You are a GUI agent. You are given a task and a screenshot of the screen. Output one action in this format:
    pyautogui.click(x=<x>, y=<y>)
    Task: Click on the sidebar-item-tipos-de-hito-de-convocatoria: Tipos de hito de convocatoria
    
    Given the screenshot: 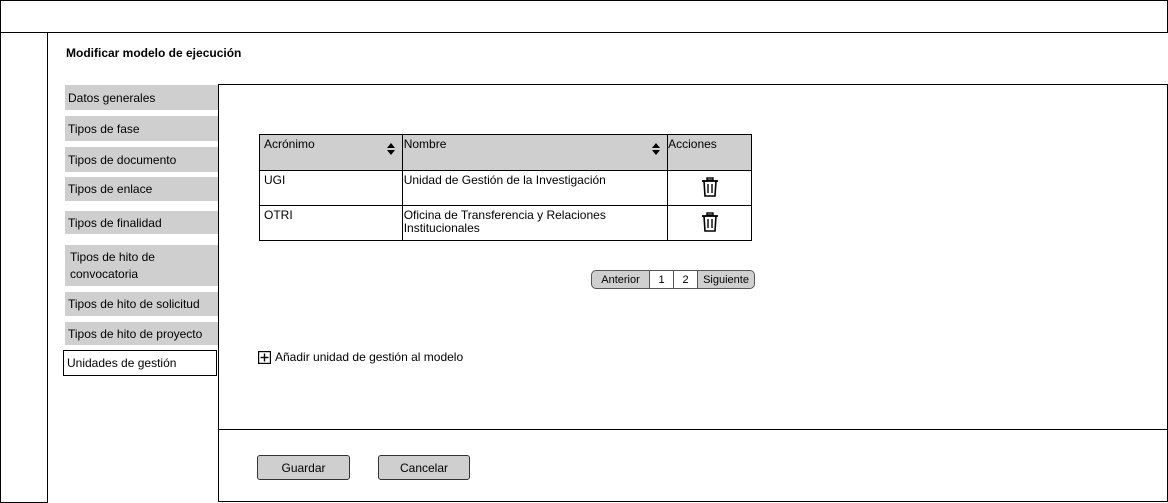 What is the action you would take?
    pyautogui.click(x=141, y=265)
    